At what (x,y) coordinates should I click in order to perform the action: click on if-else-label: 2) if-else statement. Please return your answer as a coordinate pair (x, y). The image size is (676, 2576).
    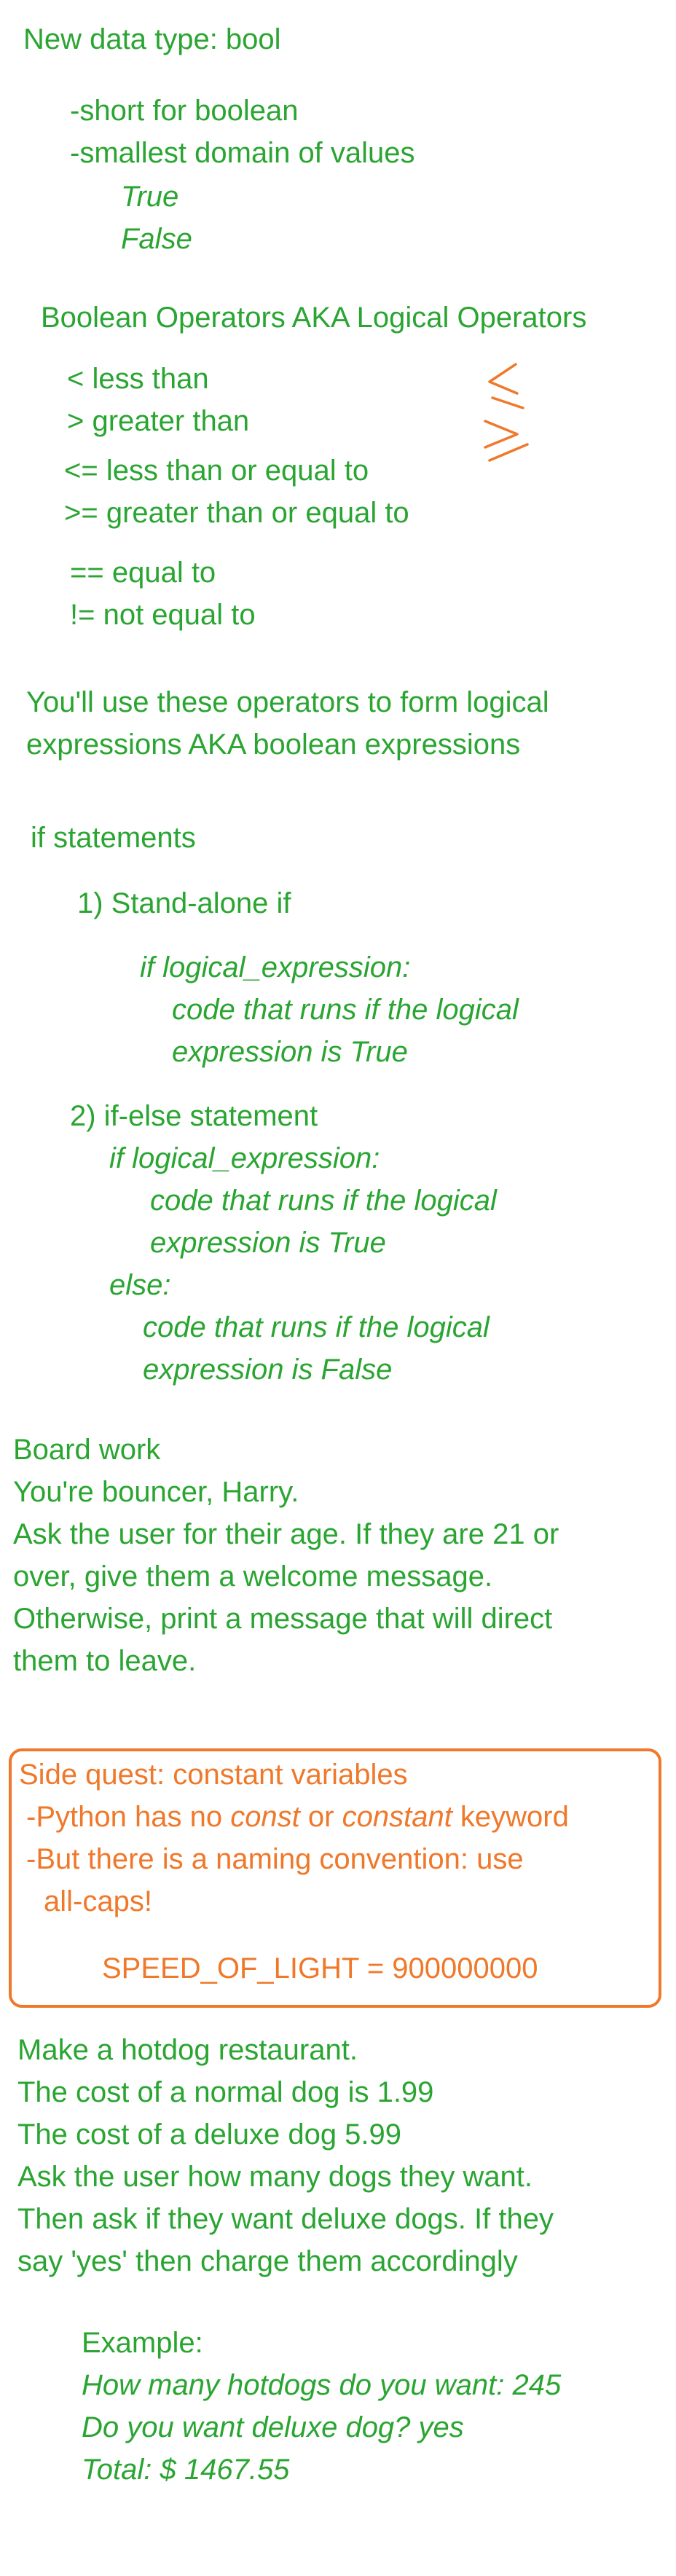
    Looking at the image, I should click on (194, 1116).